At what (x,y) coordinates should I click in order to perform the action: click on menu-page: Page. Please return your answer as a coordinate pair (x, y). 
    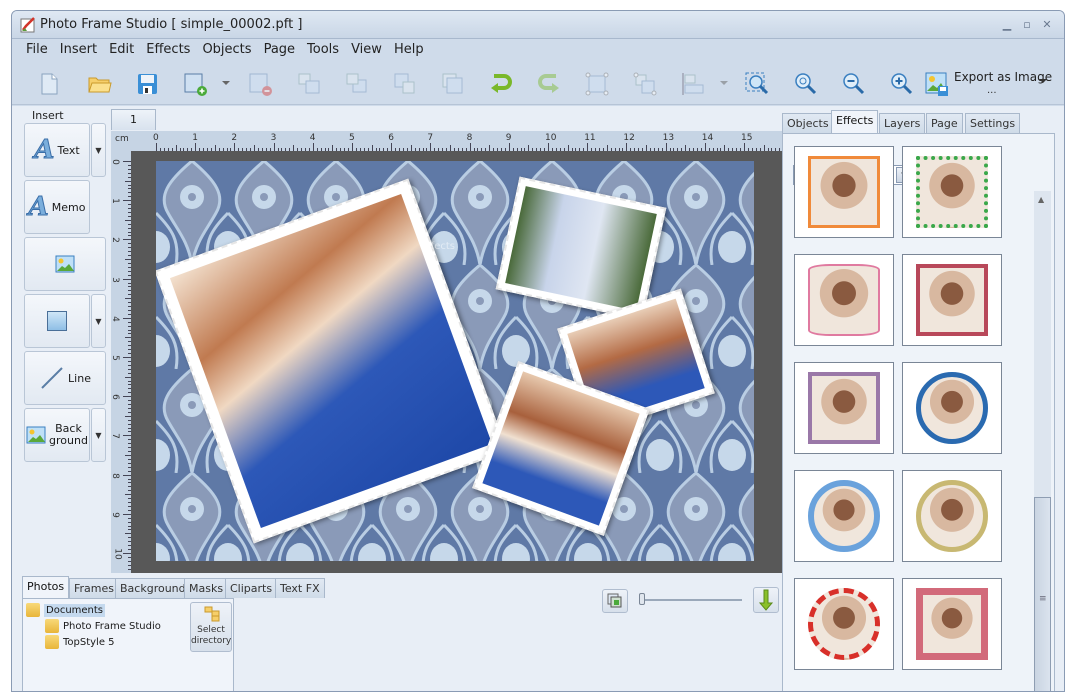
    Looking at the image, I should click on (279, 51).